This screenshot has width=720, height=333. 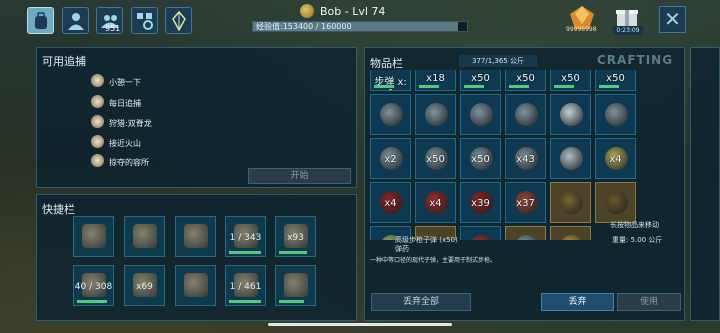 I want to click on meat-icon, so click(x=616, y=114).